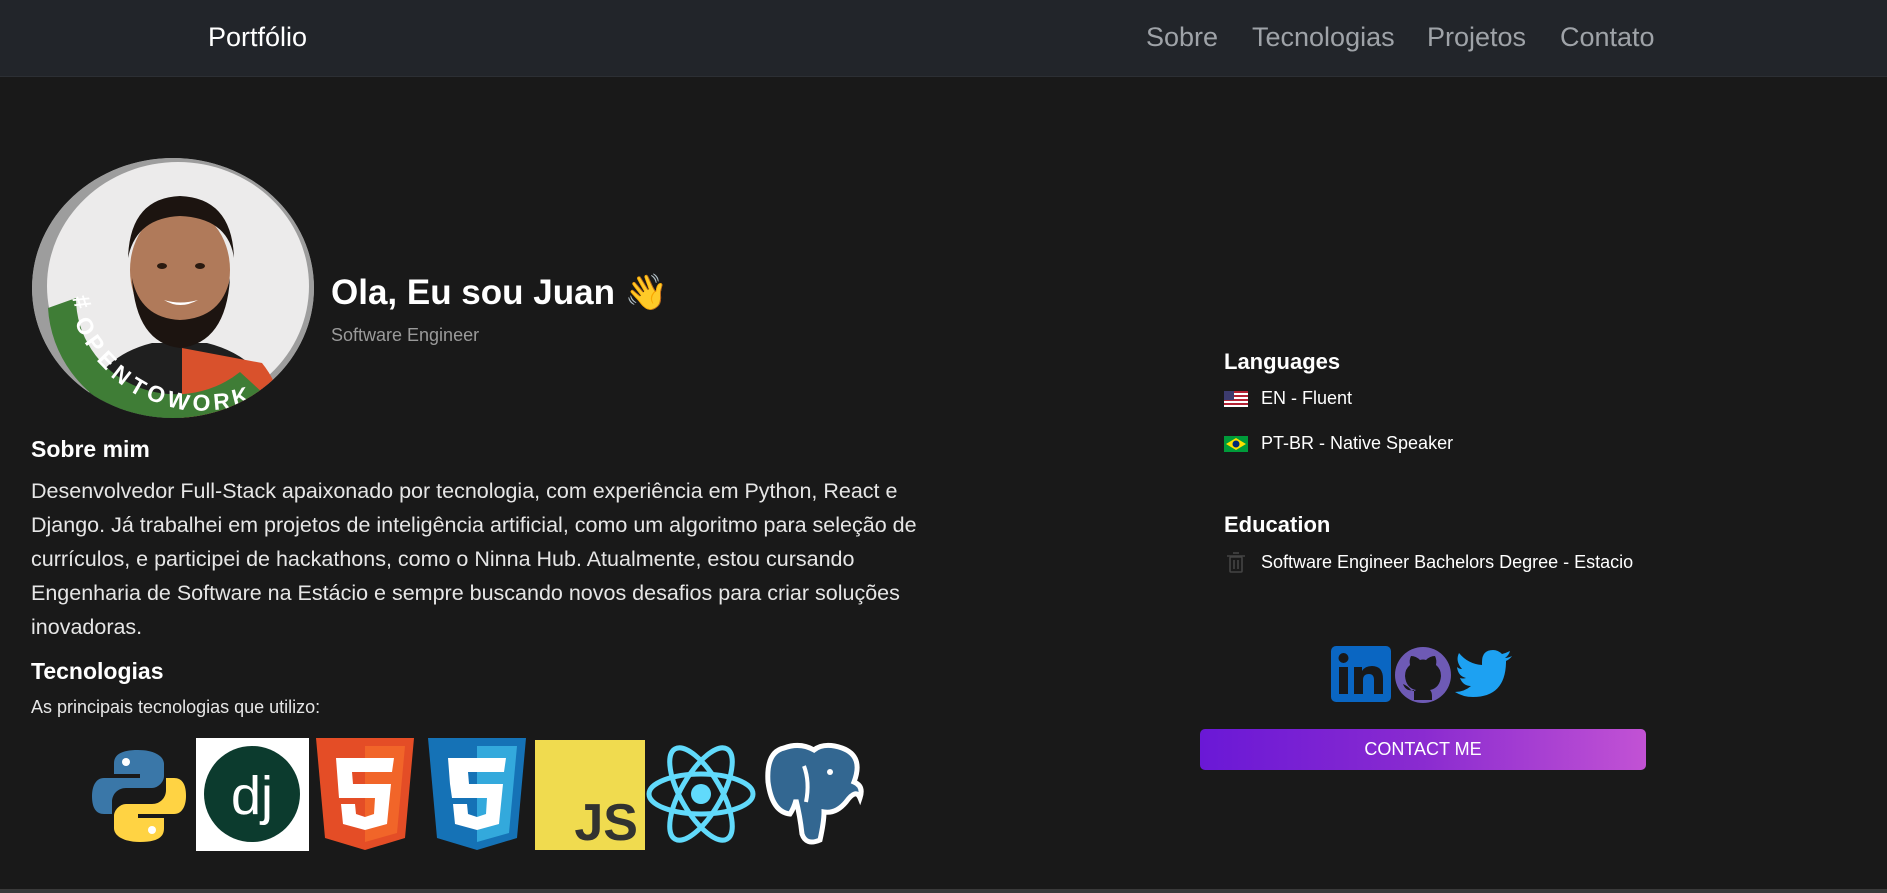 The height and width of the screenshot is (893, 1887). What do you see at coordinates (1307, 398) in the screenshot?
I see `language-label: EN - Fluent` at bounding box center [1307, 398].